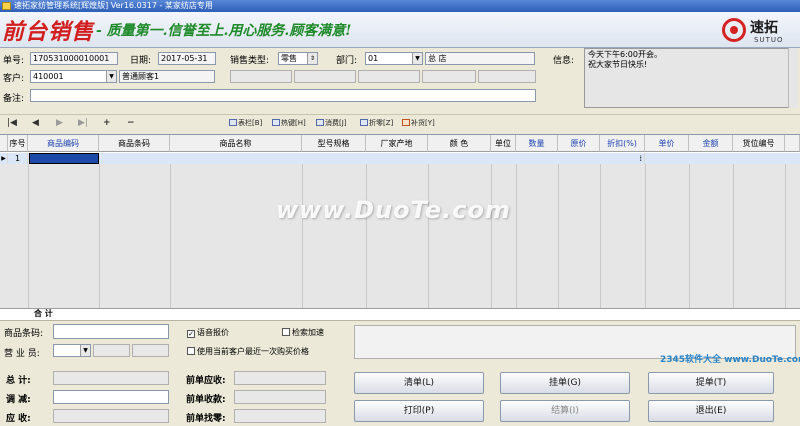  I want to click on last-price-checkbox: 使用当前客户最近一次购买价格, so click(248, 351).